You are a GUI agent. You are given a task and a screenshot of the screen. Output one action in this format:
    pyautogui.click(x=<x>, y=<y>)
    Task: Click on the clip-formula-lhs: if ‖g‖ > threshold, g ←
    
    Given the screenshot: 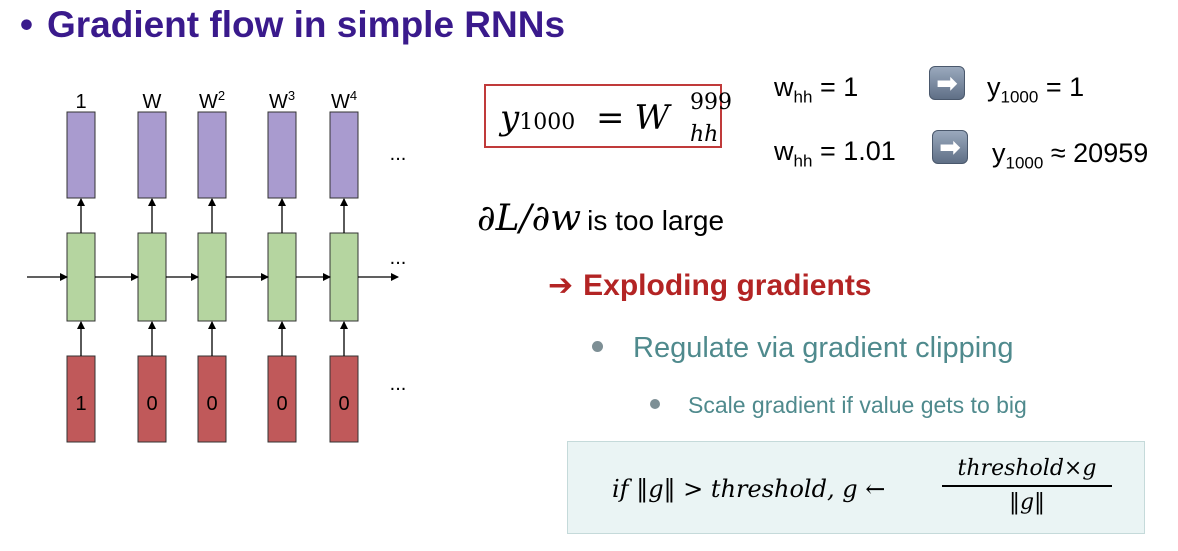 What is the action you would take?
    pyautogui.click(x=749, y=489)
    